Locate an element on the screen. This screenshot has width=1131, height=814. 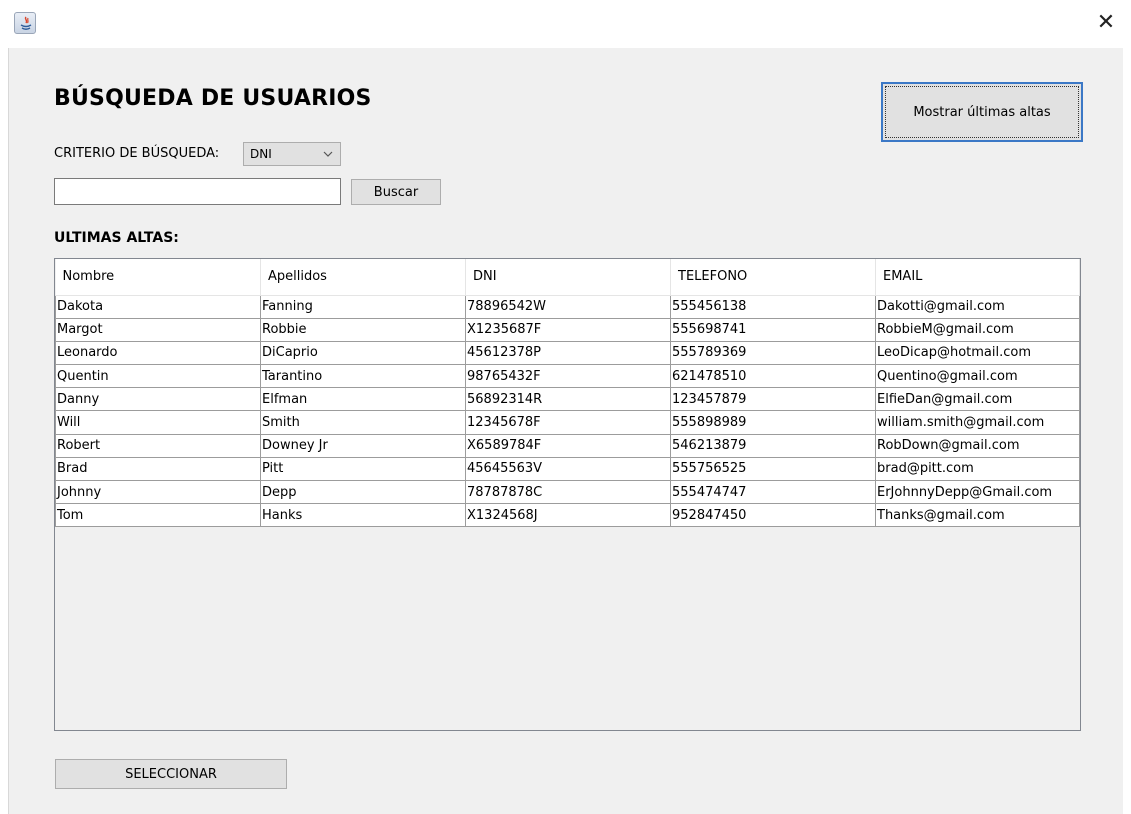
cell-telefono: 546213879 is located at coordinates (773, 445).